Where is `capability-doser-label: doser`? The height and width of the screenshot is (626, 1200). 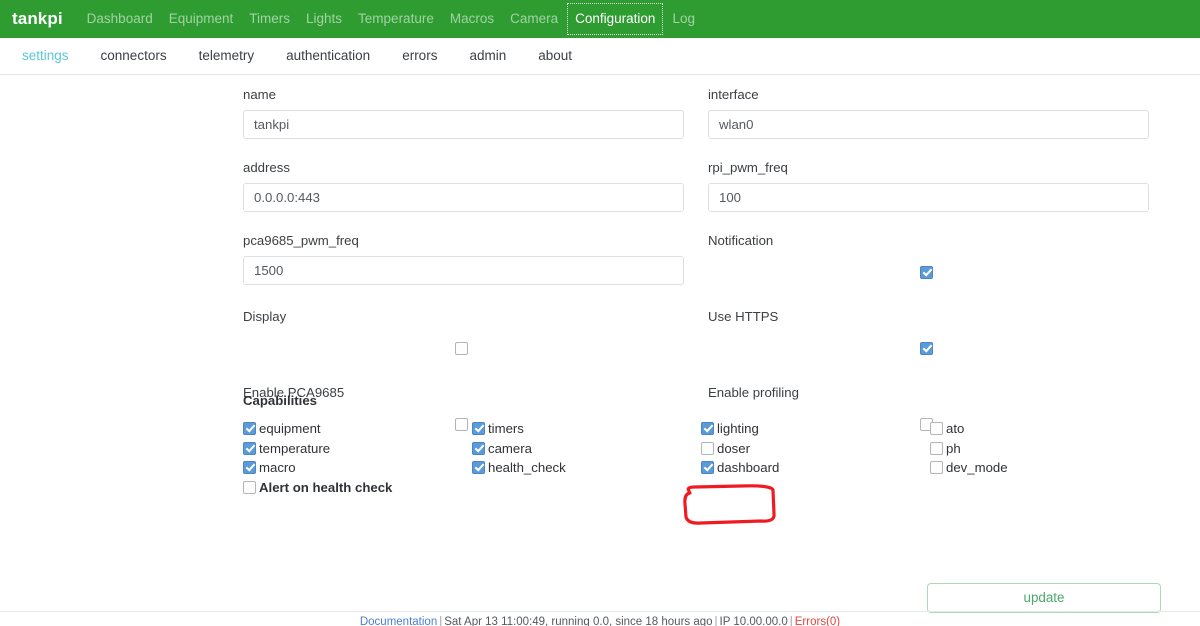 capability-doser-label: doser is located at coordinates (733, 448).